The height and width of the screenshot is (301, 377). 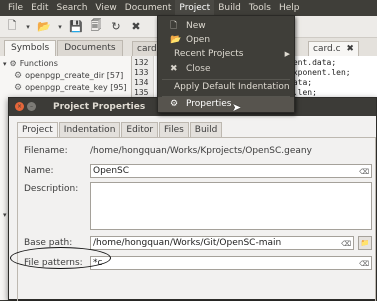 I want to click on open-icon: 📂, so click(x=176, y=40).